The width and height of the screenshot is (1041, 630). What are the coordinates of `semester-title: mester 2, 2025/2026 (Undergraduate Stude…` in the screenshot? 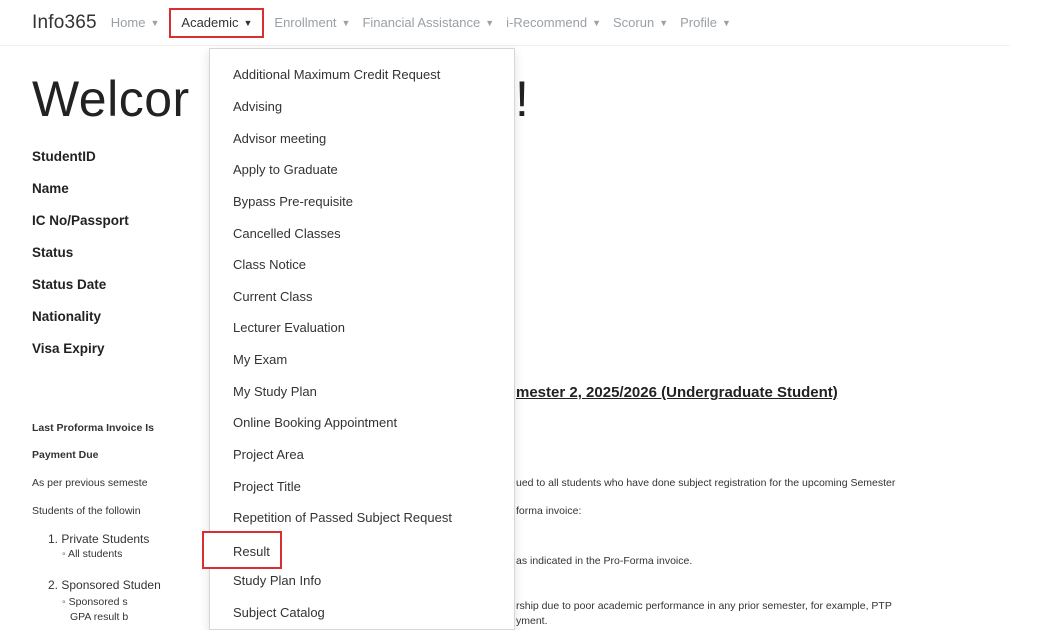 It's located at (677, 392).